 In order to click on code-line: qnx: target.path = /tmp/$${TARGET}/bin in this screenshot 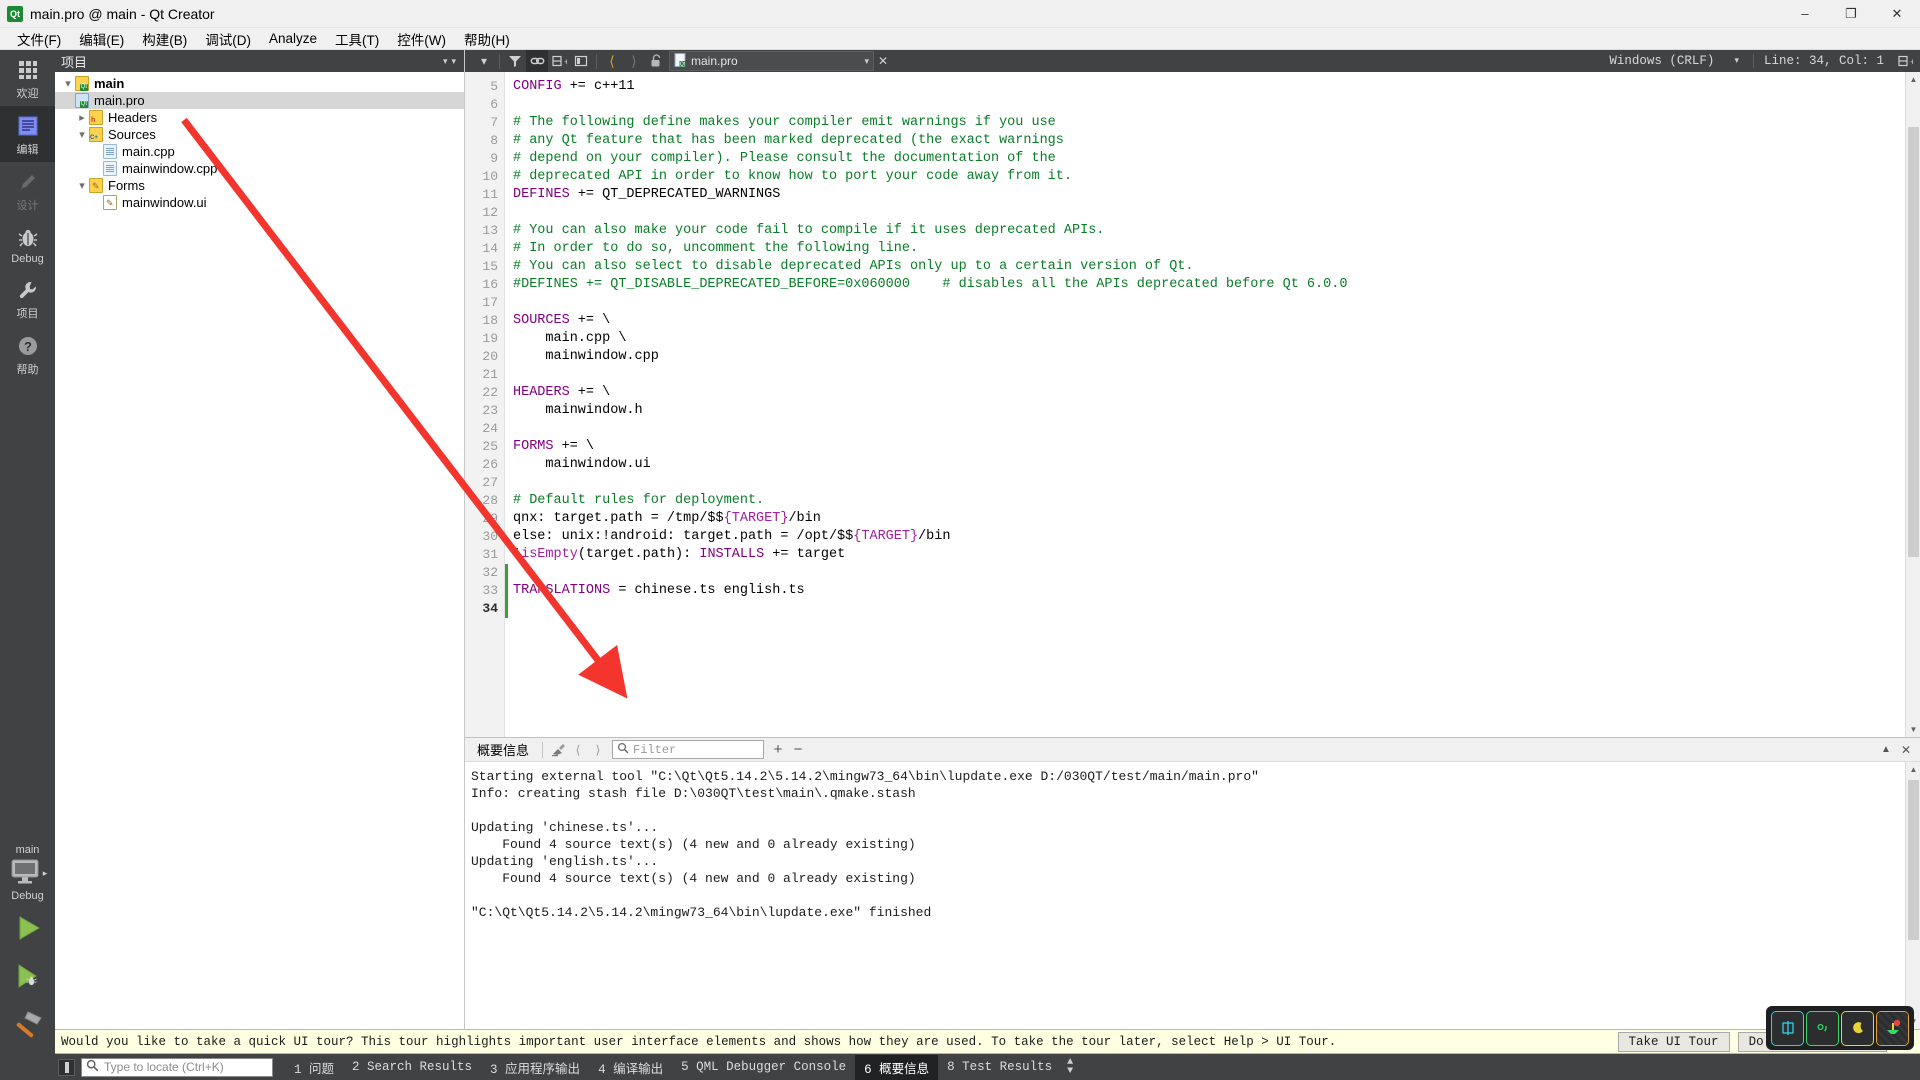, I will do `click(1205, 519)`.